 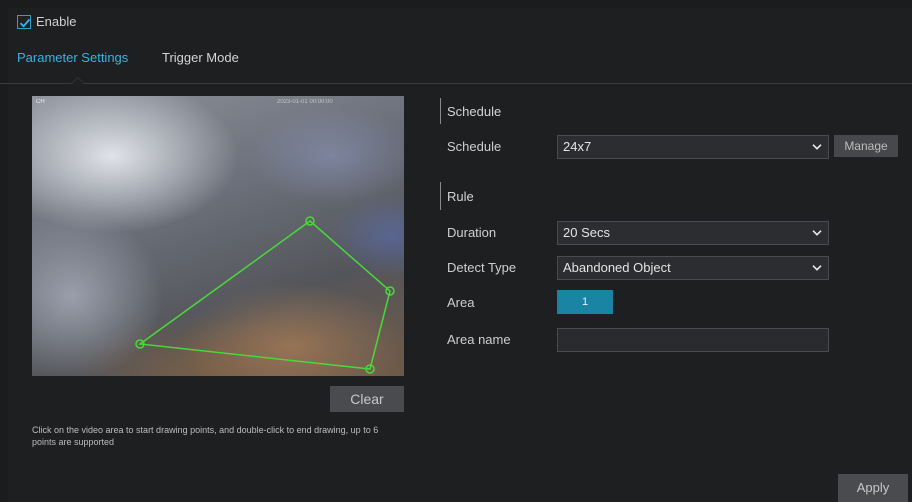 I want to click on apply-button: Apply, so click(x=873, y=488).